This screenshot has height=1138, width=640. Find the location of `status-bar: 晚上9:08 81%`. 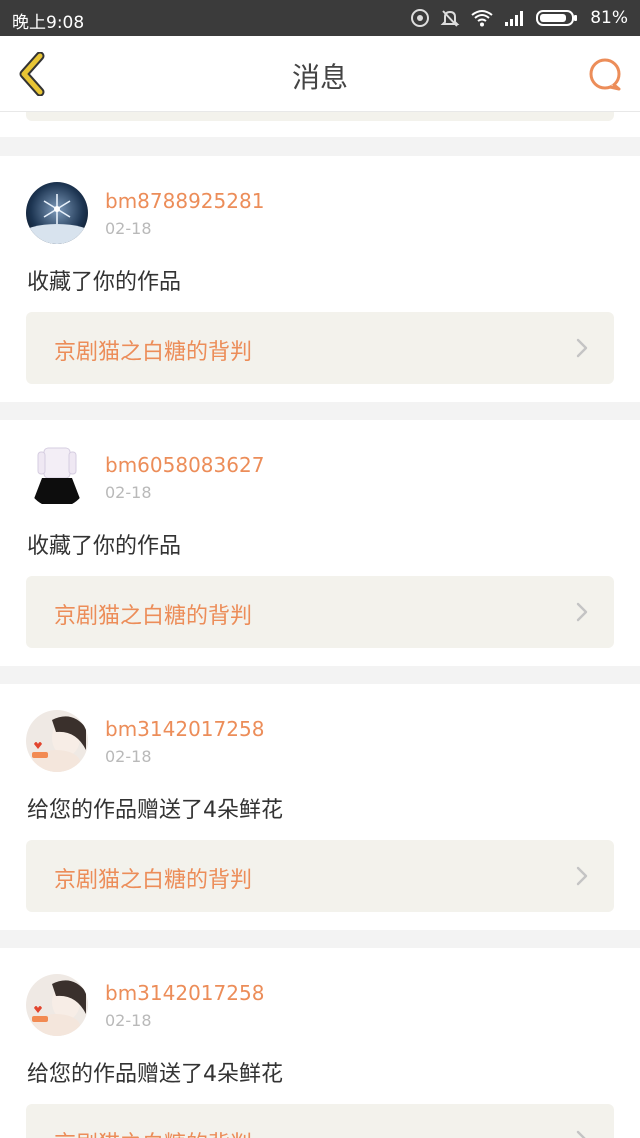

status-bar: 晚上9:08 81% is located at coordinates (320, 18).